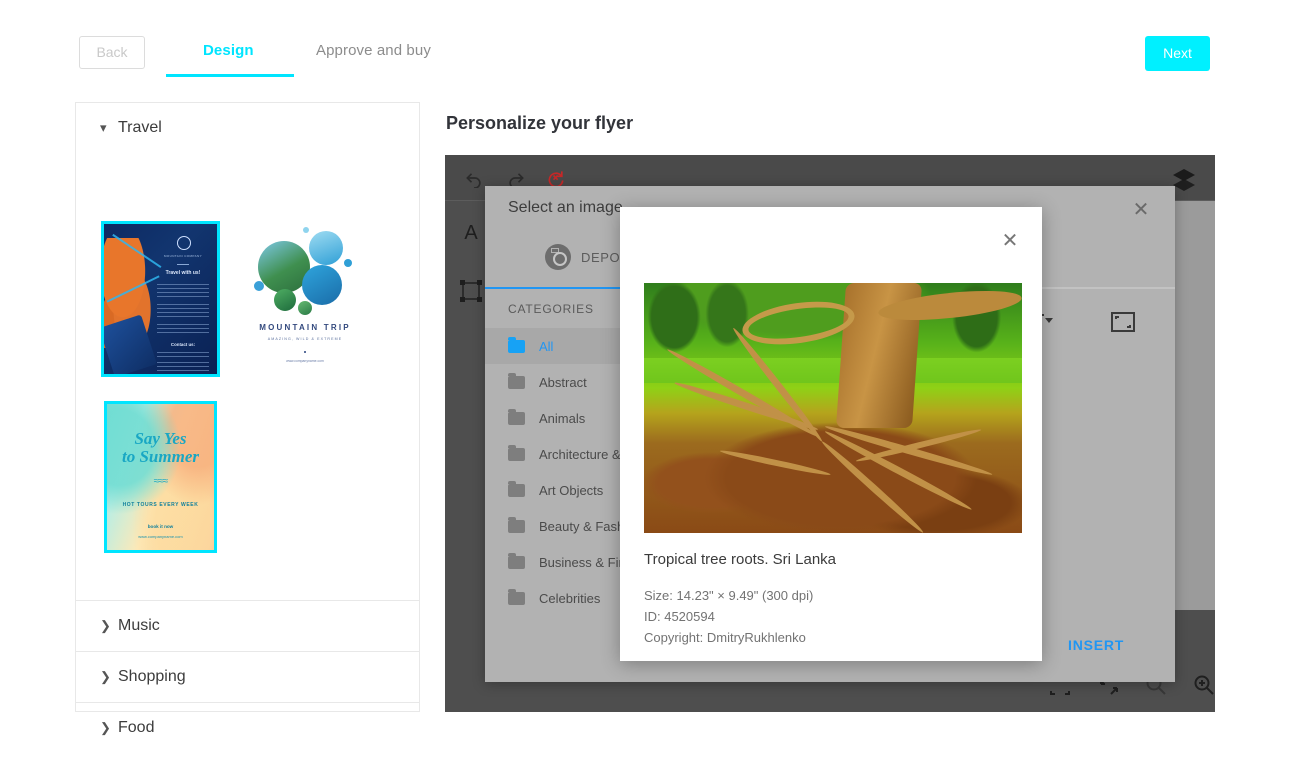  What do you see at coordinates (1177, 53) in the screenshot?
I see `next-button: Next` at bounding box center [1177, 53].